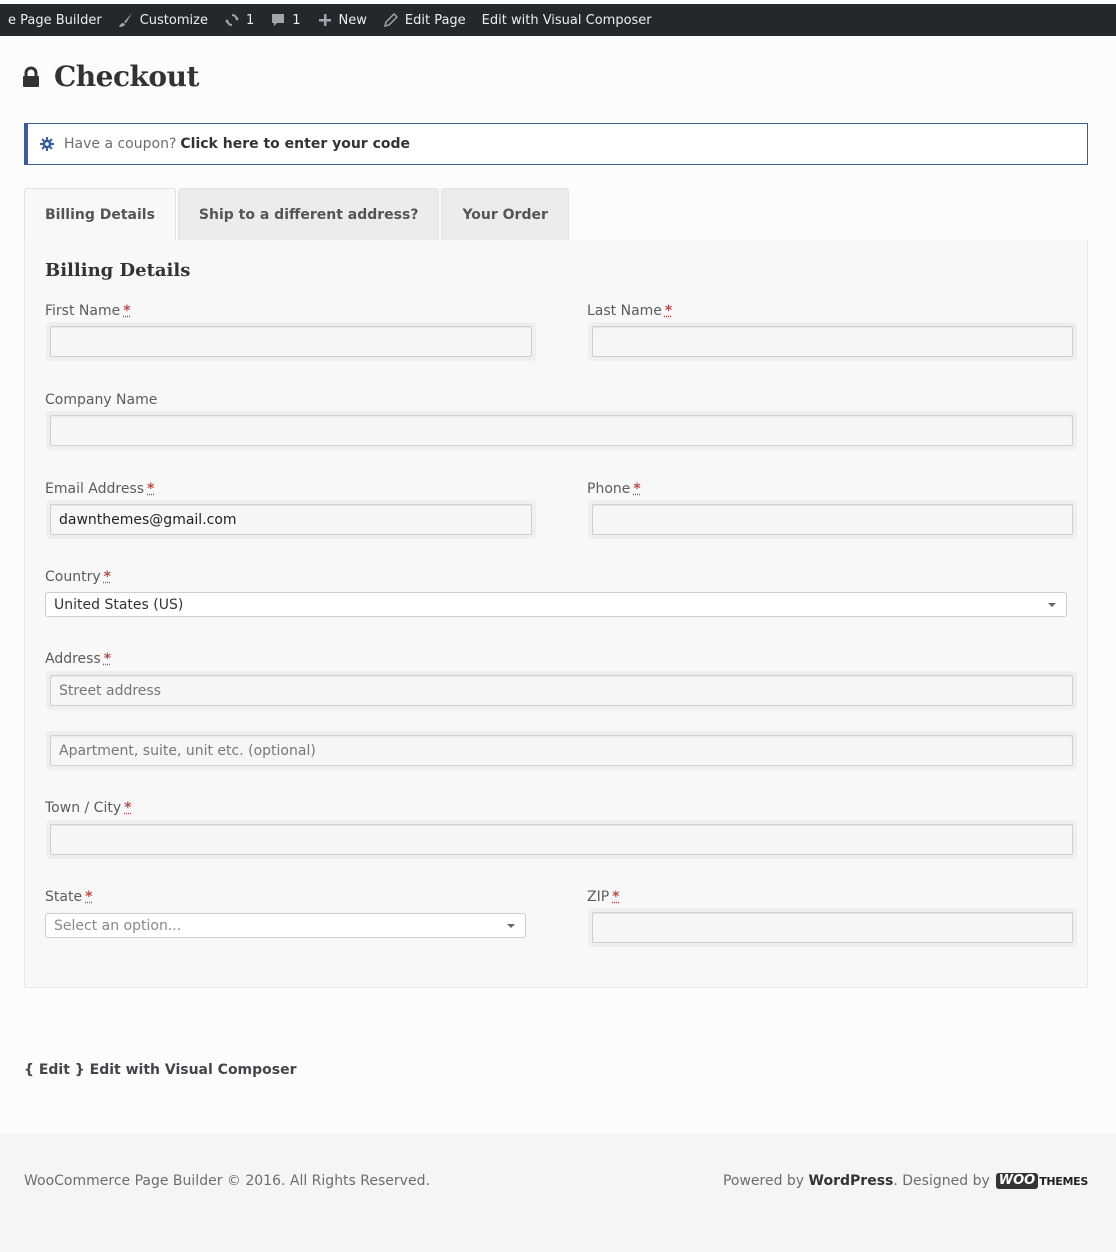 The height and width of the screenshot is (1252, 1116). I want to click on email-label-text: Email Address, so click(95, 489).